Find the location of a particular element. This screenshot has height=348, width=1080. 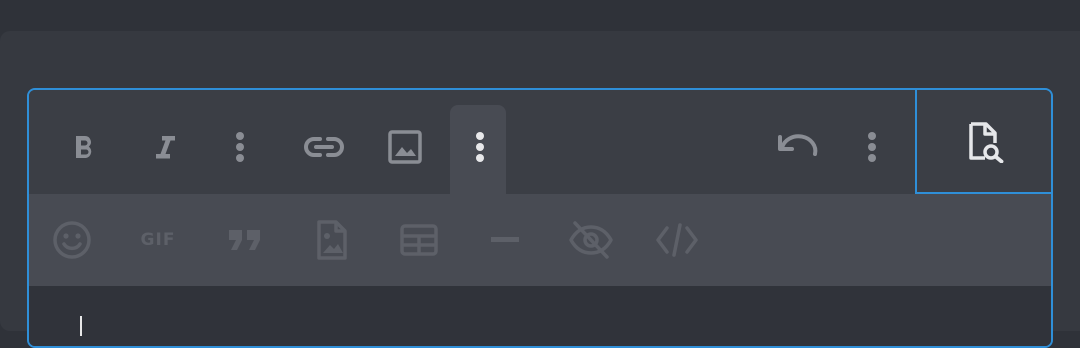

link-icon is located at coordinates (324, 147).